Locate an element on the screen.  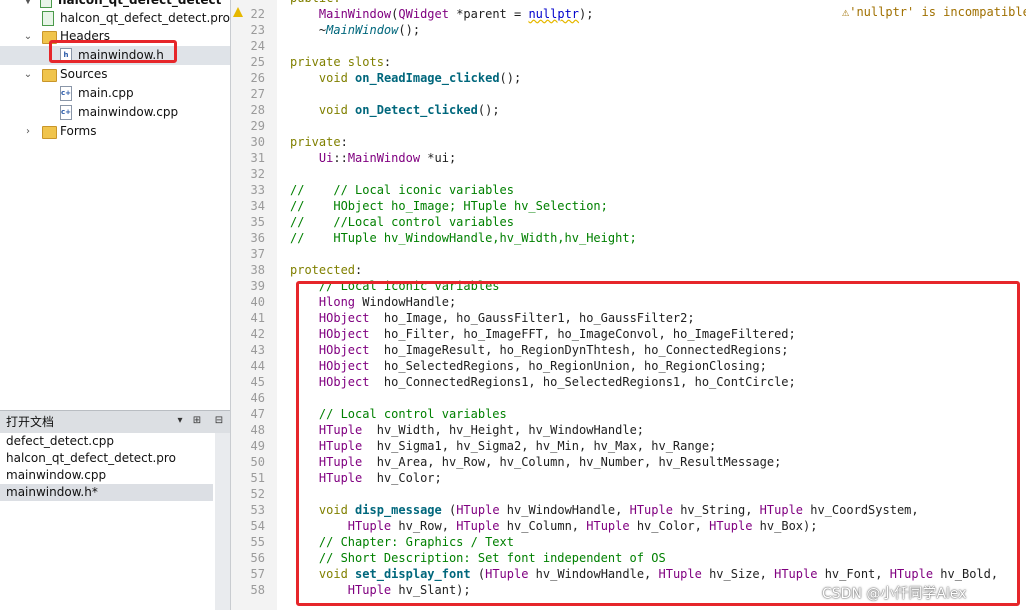
code-line: HTuple hv_Slant); is located at coordinates (409, 590).